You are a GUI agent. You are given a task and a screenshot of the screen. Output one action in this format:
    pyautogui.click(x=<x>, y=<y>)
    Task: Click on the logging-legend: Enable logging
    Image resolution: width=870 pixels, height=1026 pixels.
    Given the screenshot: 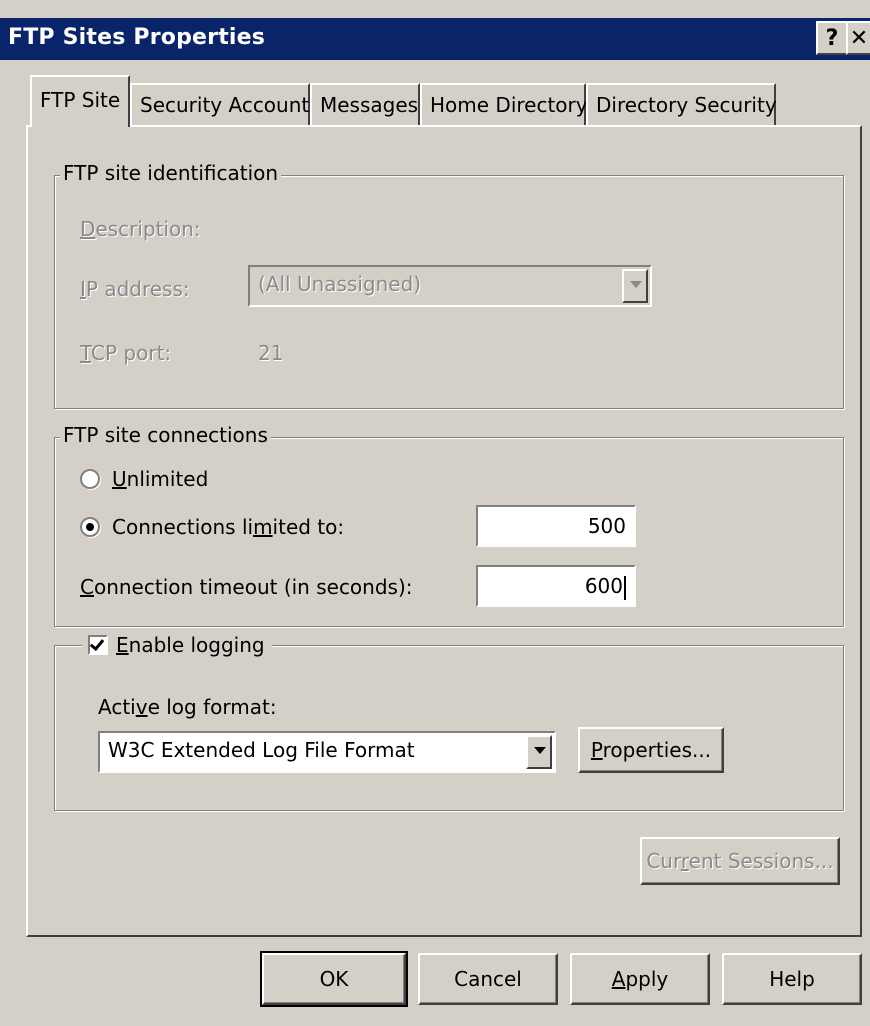 What is the action you would take?
    pyautogui.click(x=177, y=646)
    